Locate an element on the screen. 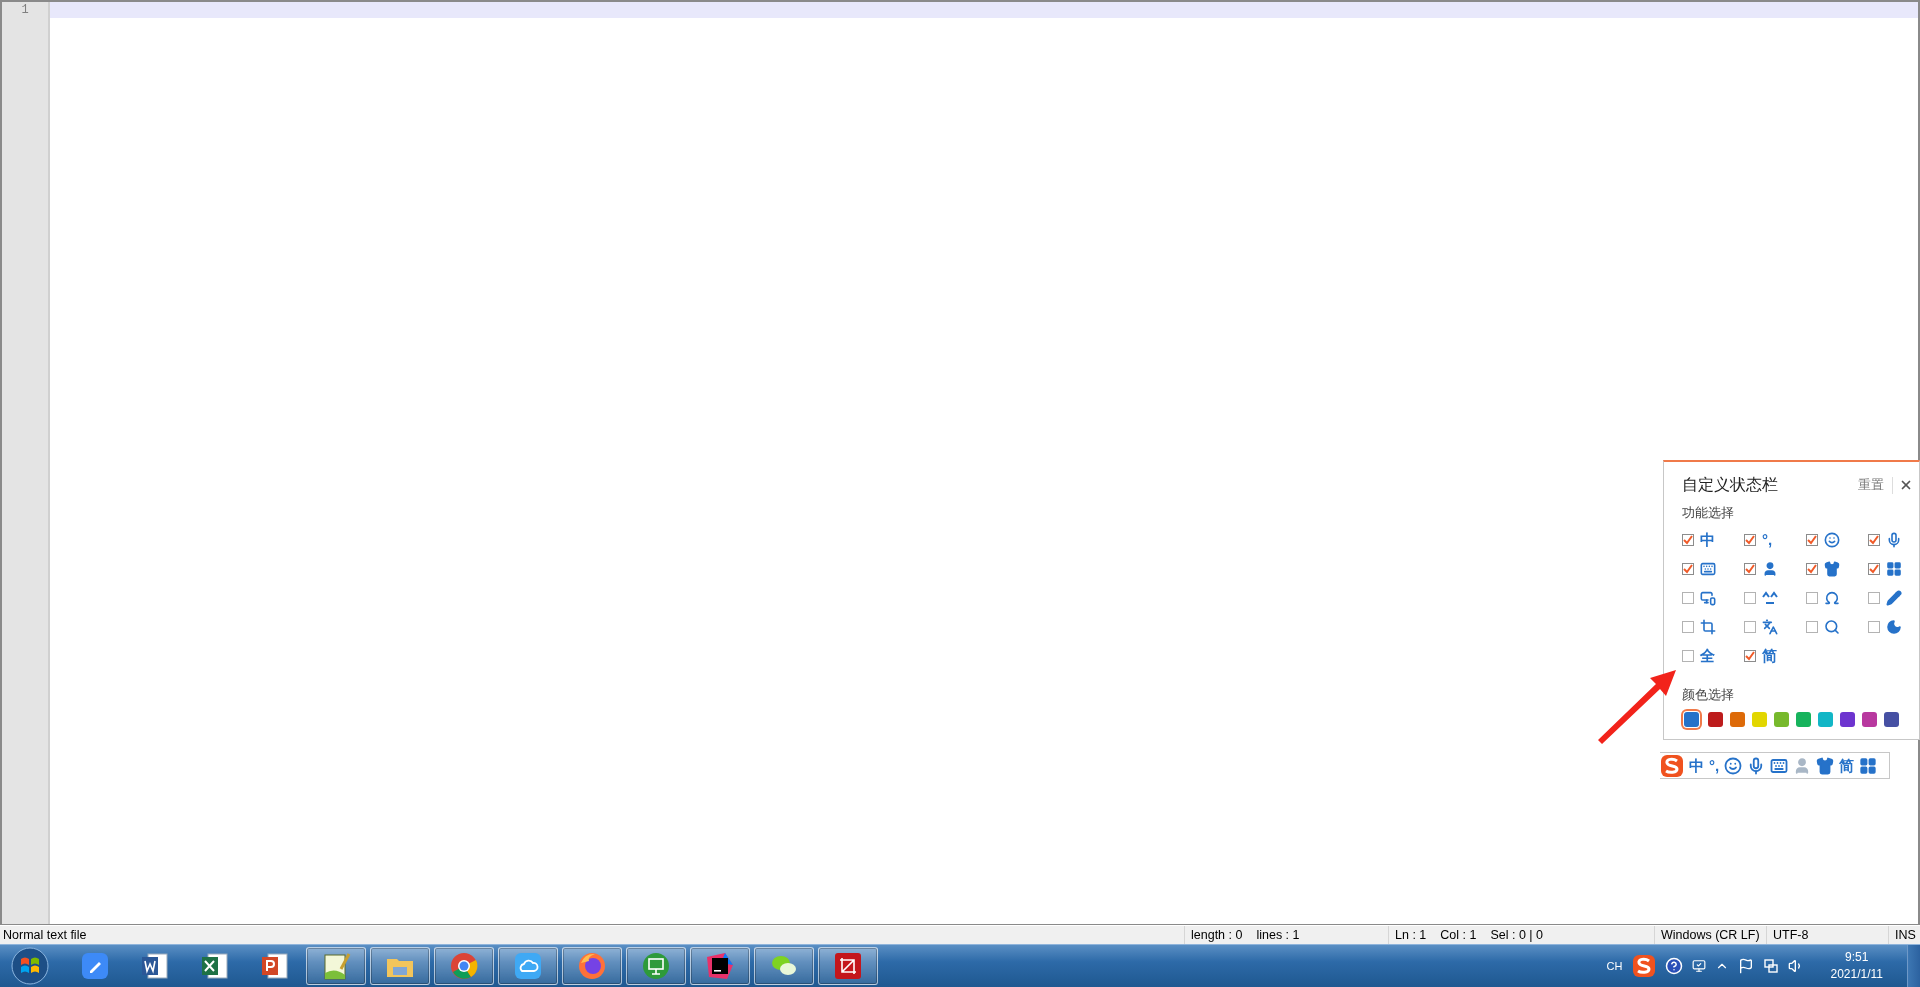 The image size is (1920, 987). show-desktop-button is located at coordinates (1913, 966).